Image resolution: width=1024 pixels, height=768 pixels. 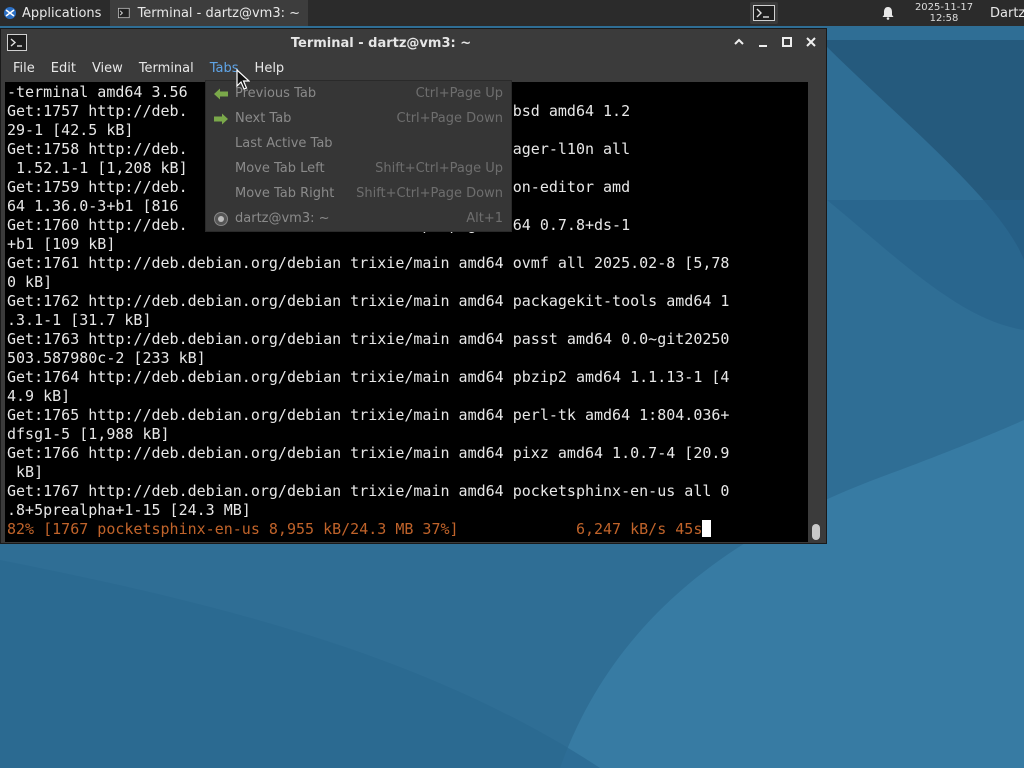 I want to click on menu-file: File, so click(x=24, y=69).